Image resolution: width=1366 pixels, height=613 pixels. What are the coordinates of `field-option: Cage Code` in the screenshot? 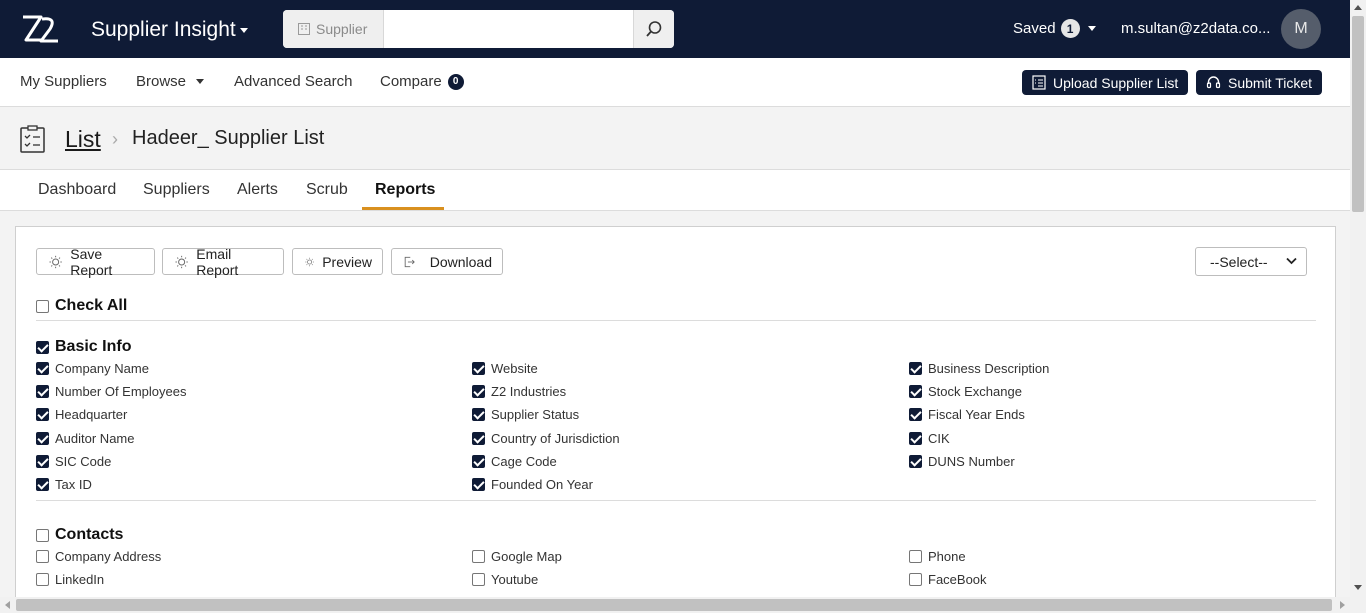 It's located at (514, 461).